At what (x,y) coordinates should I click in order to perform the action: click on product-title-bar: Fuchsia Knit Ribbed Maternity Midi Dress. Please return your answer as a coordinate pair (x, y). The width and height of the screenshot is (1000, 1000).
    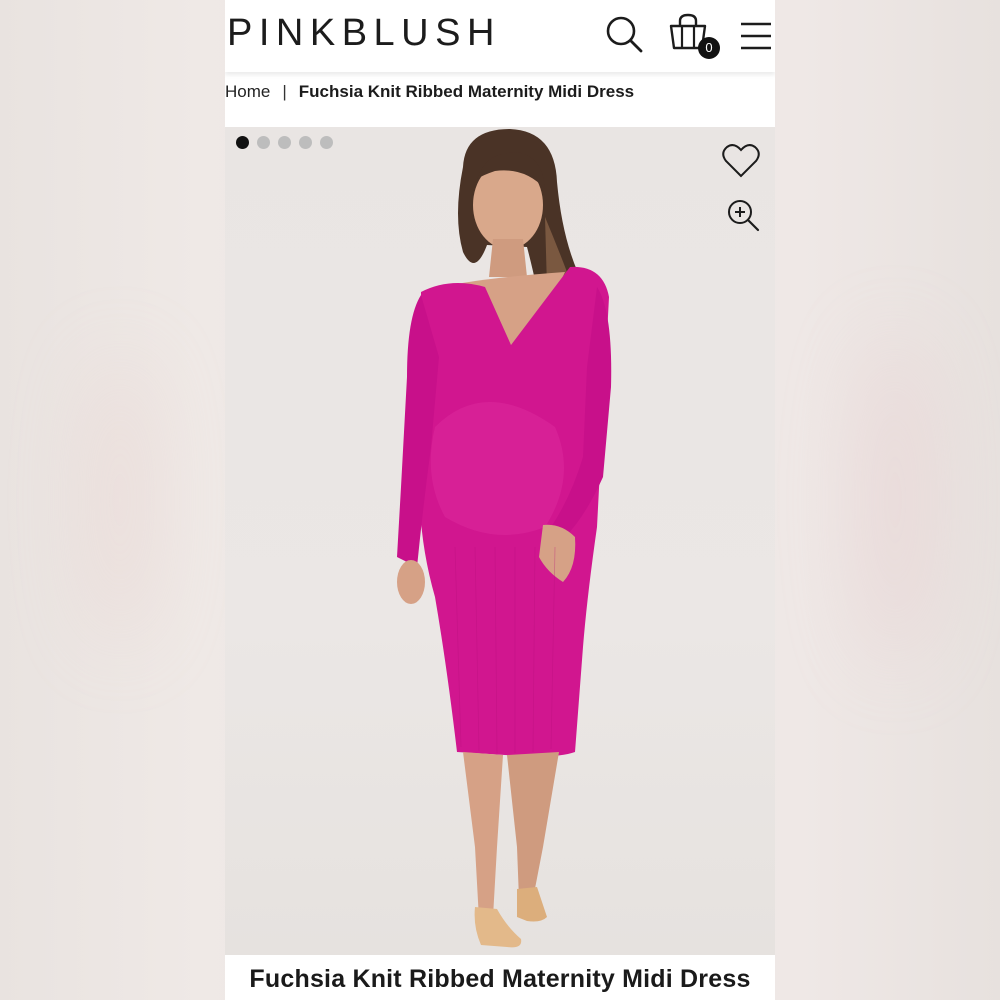
    Looking at the image, I should click on (500, 977).